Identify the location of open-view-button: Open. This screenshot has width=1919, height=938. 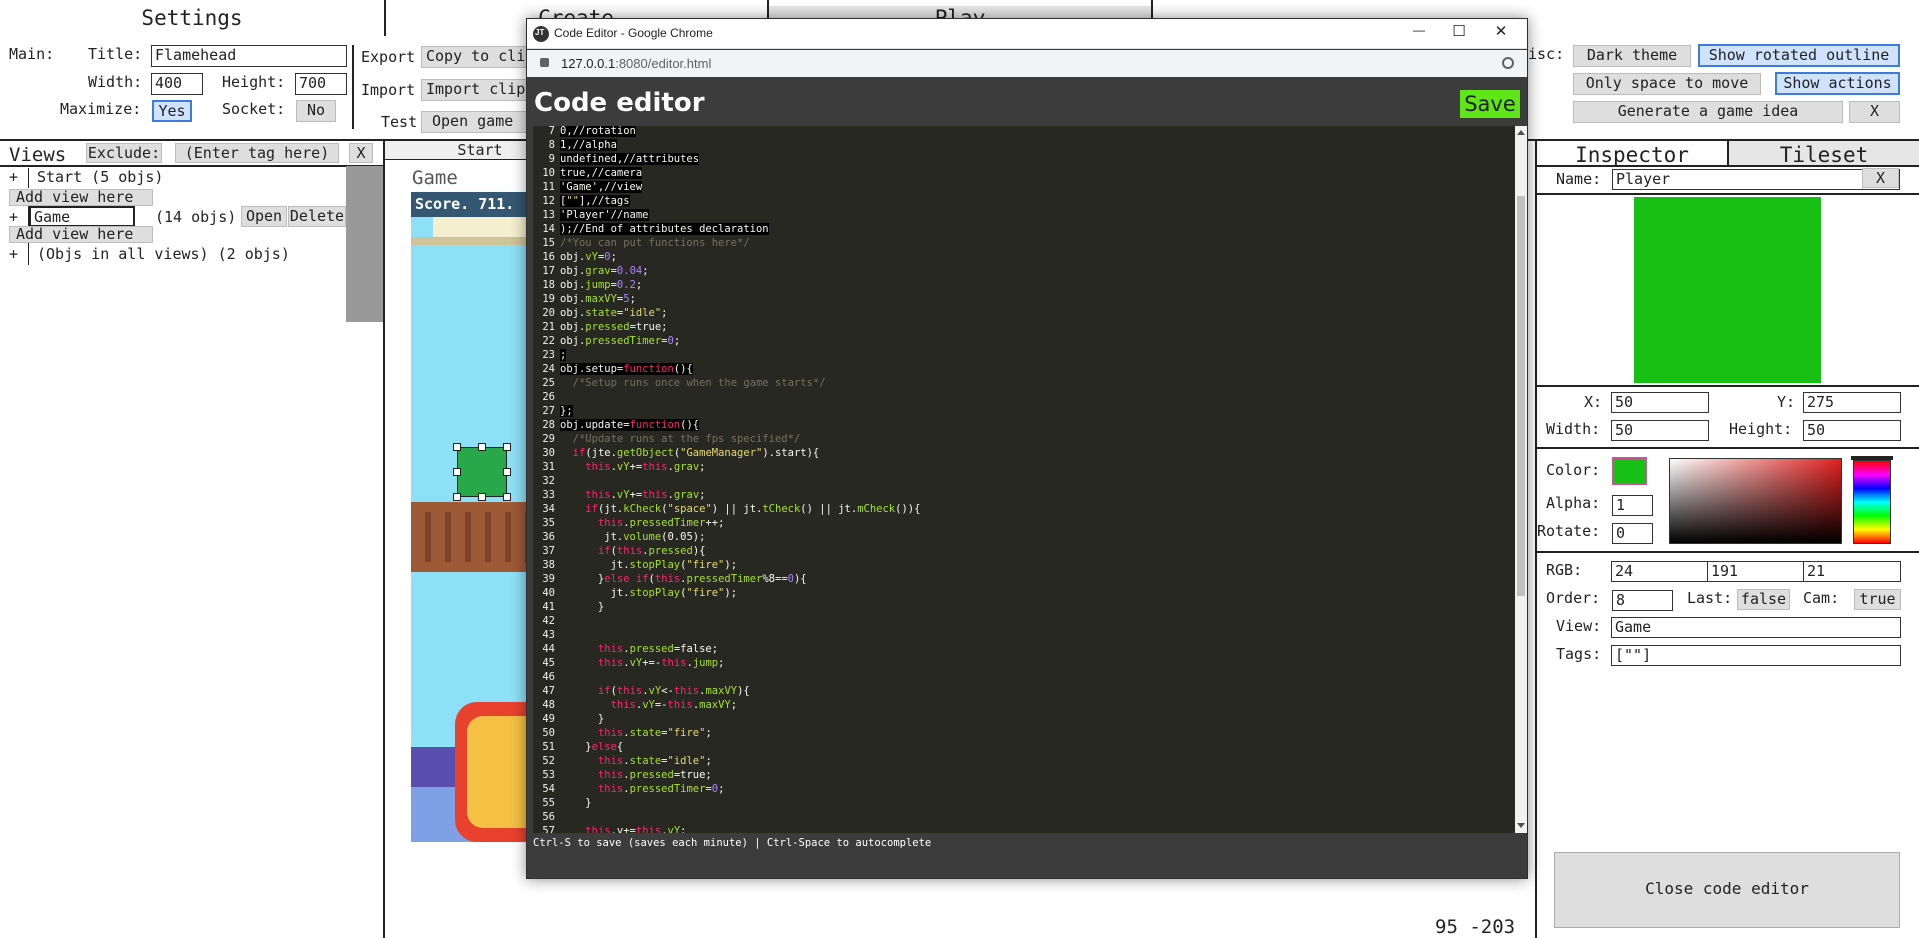
(264, 216).